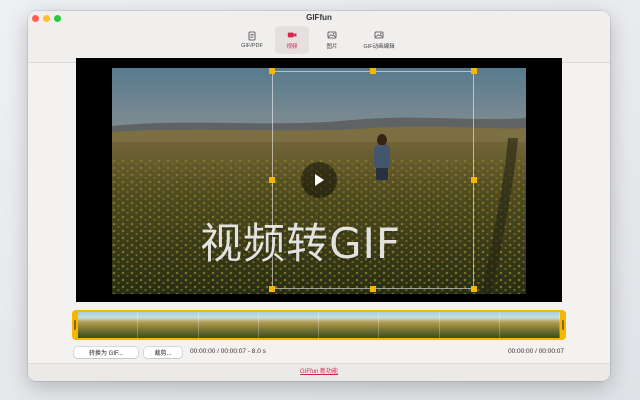  I want to click on timeline-trimmer, so click(319, 325).